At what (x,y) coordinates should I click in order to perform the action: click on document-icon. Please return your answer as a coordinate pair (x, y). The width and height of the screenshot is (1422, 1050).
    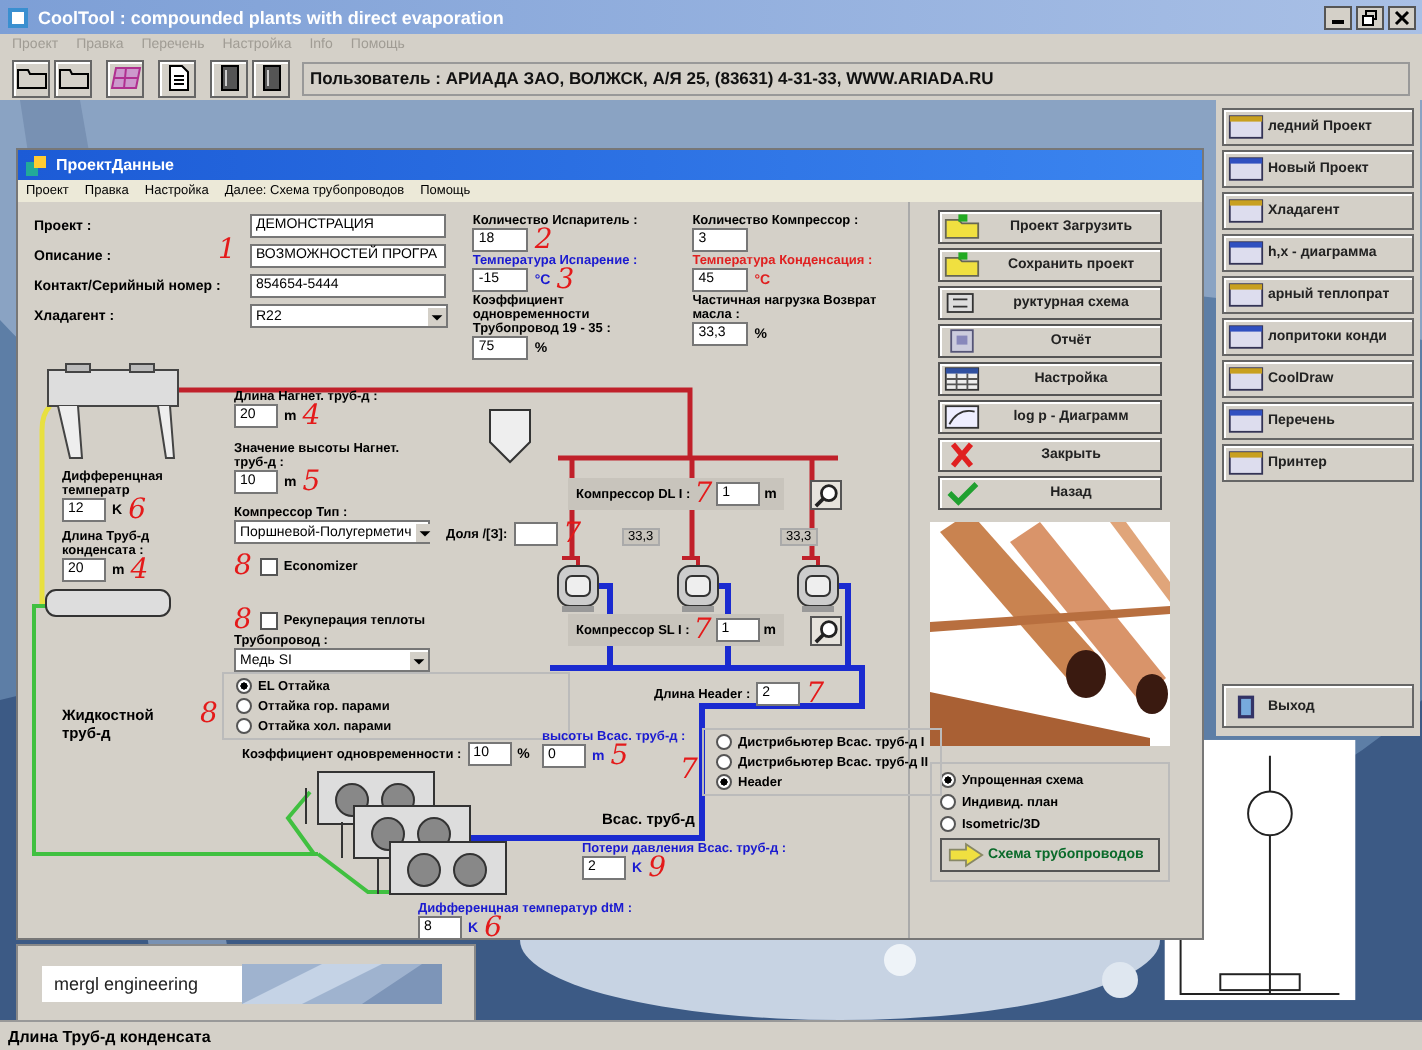
    Looking at the image, I should click on (177, 78).